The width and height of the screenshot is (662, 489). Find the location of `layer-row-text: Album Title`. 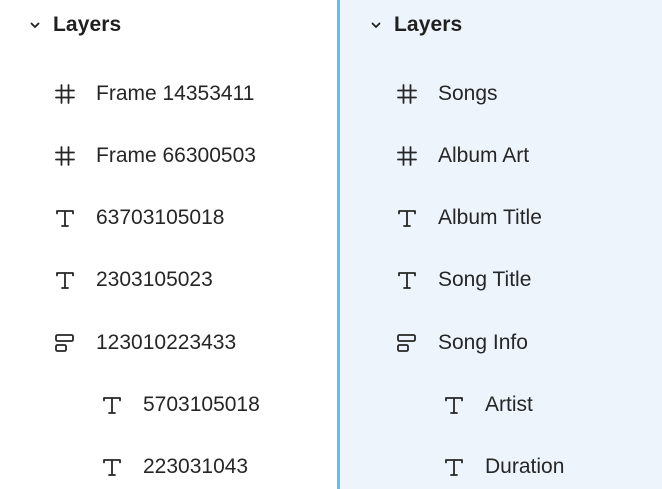

layer-row-text: Album Title is located at coordinates (468, 218).